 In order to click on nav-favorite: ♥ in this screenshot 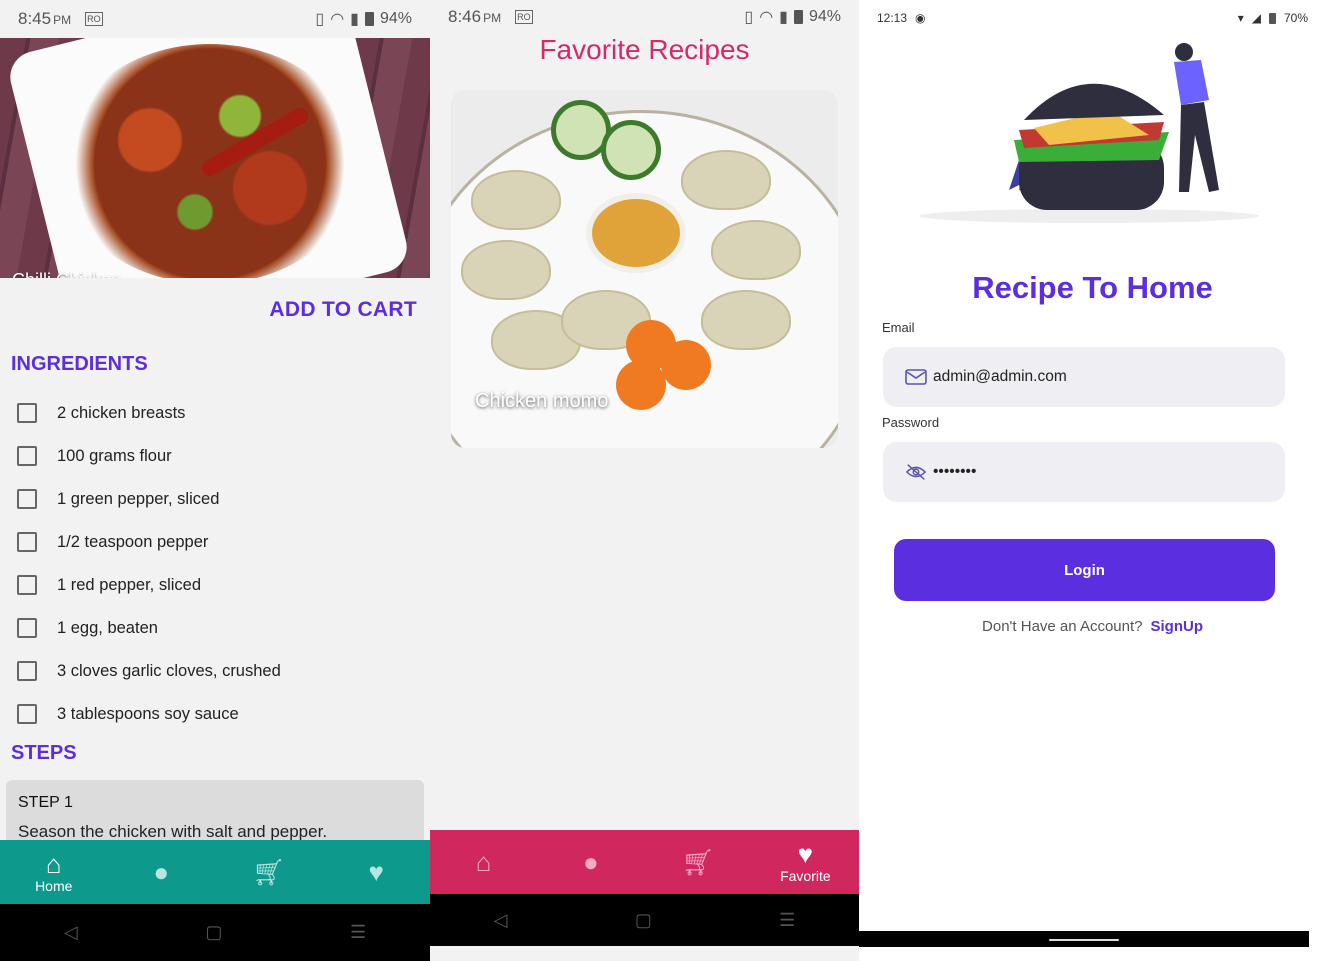, I will do `click(377, 872)`.